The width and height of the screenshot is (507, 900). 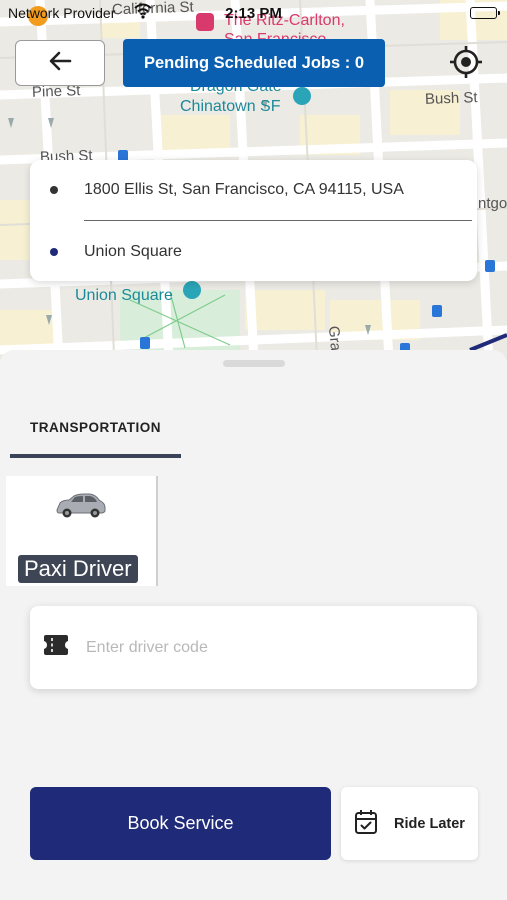 I want to click on back-button, so click(x=60, y=63).